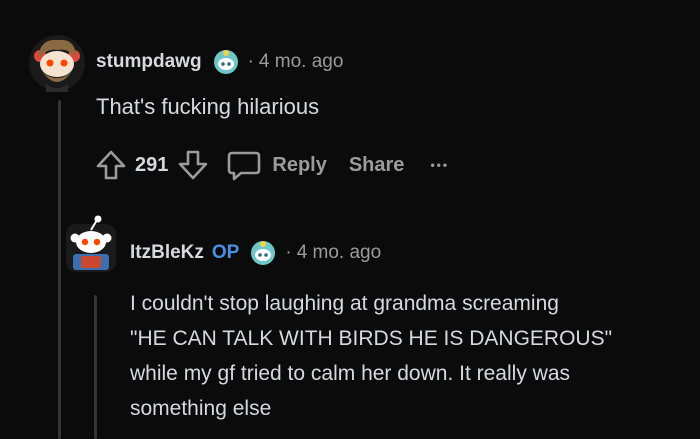 This screenshot has height=439, width=700. Describe the element at coordinates (167, 253) in the screenshot. I see `comment-author: ItzBleKz` at that location.